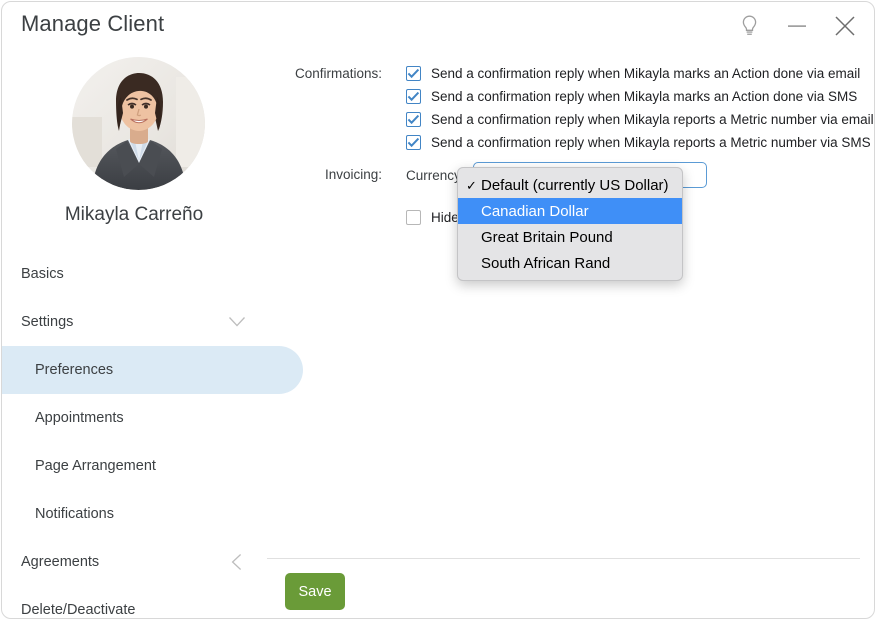 The width and height of the screenshot is (878, 622). What do you see at coordinates (413, 73) in the screenshot?
I see `confirmation-email-action-checkbox` at bounding box center [413, 73].